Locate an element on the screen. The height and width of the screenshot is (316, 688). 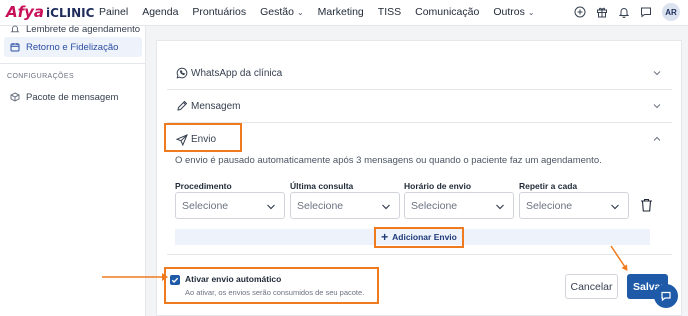
section-divider is located at coordinates (419, 254).